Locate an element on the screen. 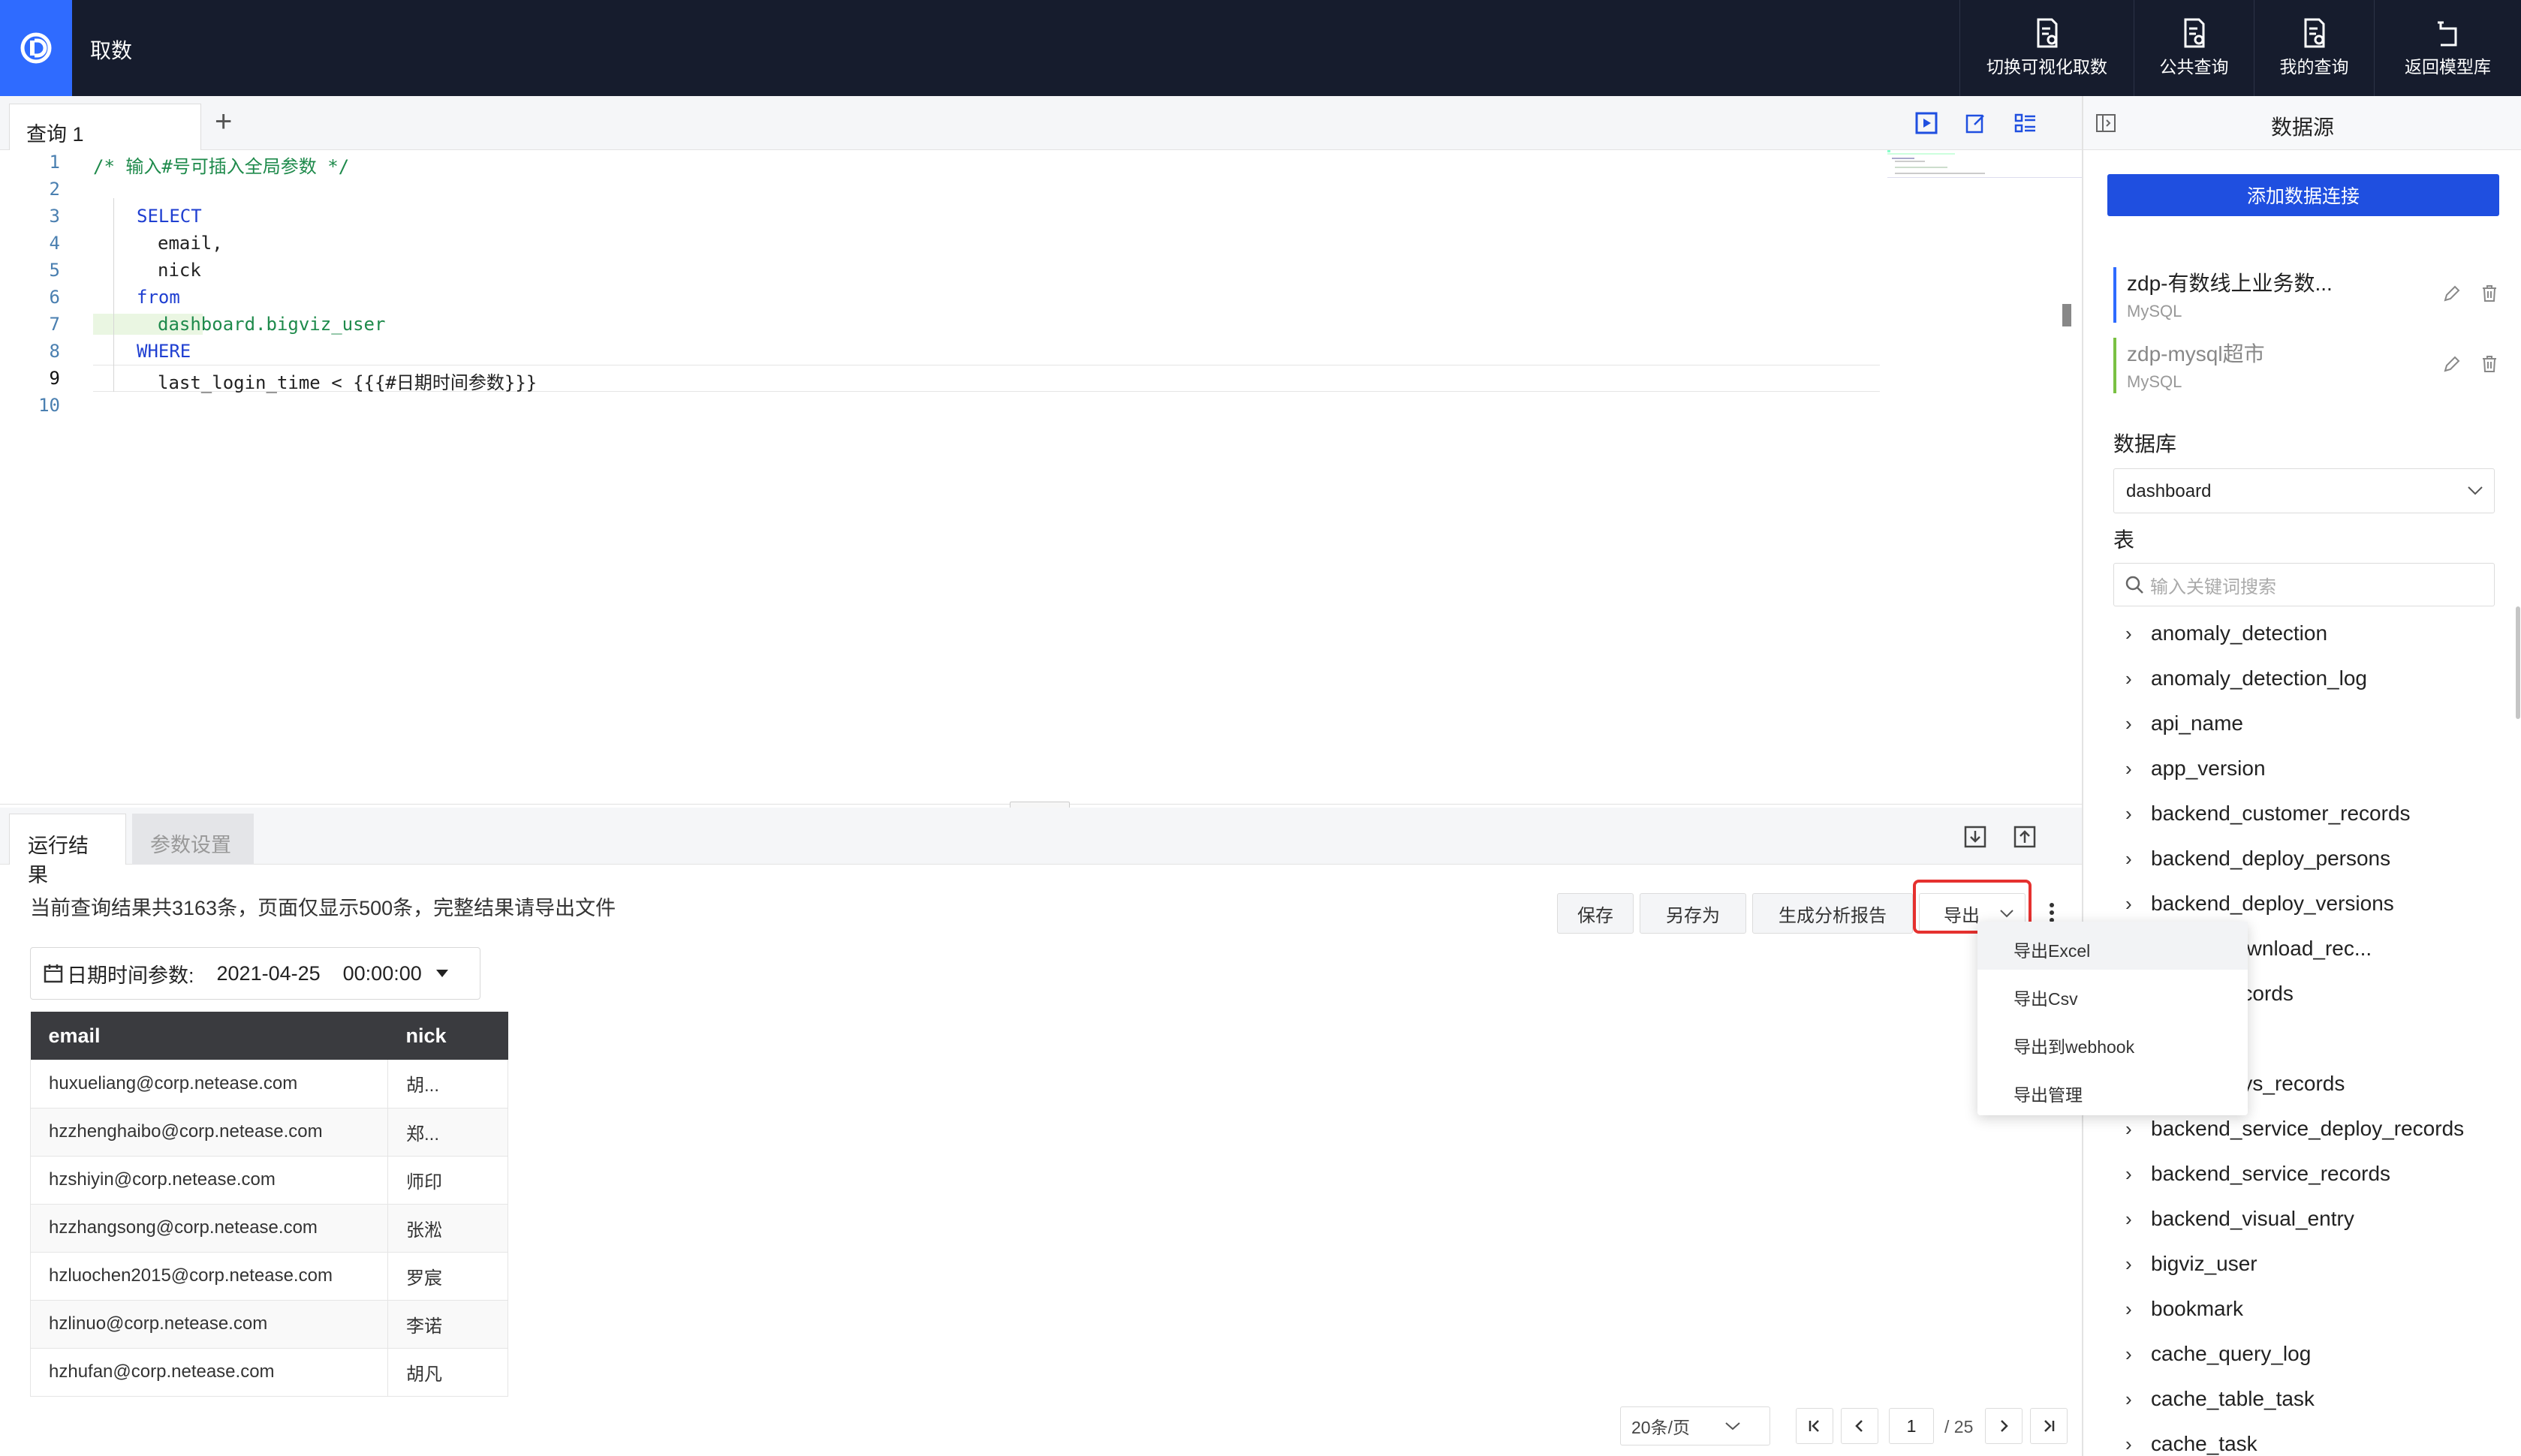  table-list-item: › bigviz_user is located at coordinates (2320, 1264).